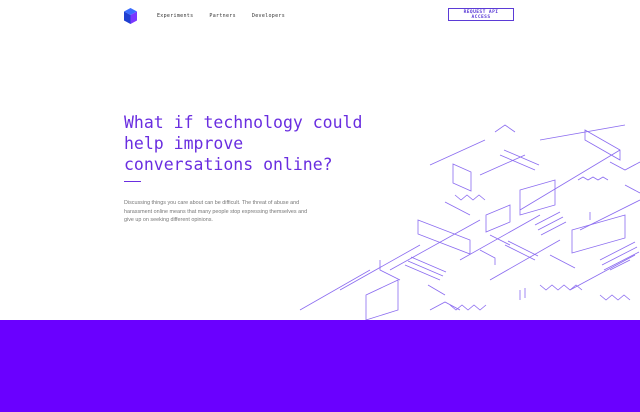 Image resolution: width=640 pixels, height=412 pixels. Describe the element at coordinates (222, 16) in the screenshot. I see `nav-partners: Partners` at that location.